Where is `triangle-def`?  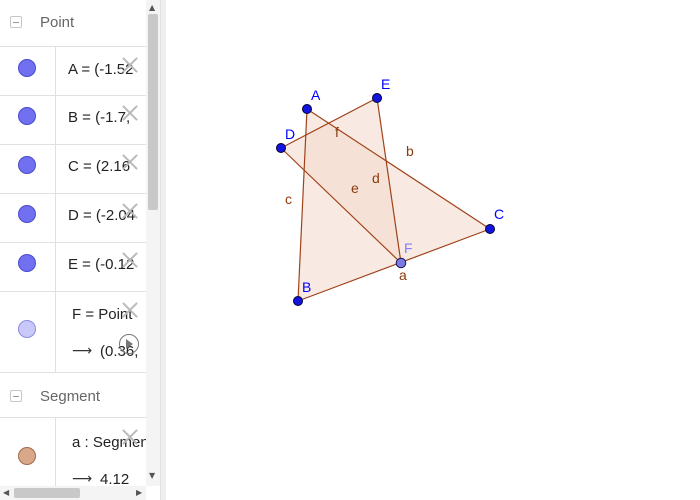 triangle-def is located at coordinates (341, 180).